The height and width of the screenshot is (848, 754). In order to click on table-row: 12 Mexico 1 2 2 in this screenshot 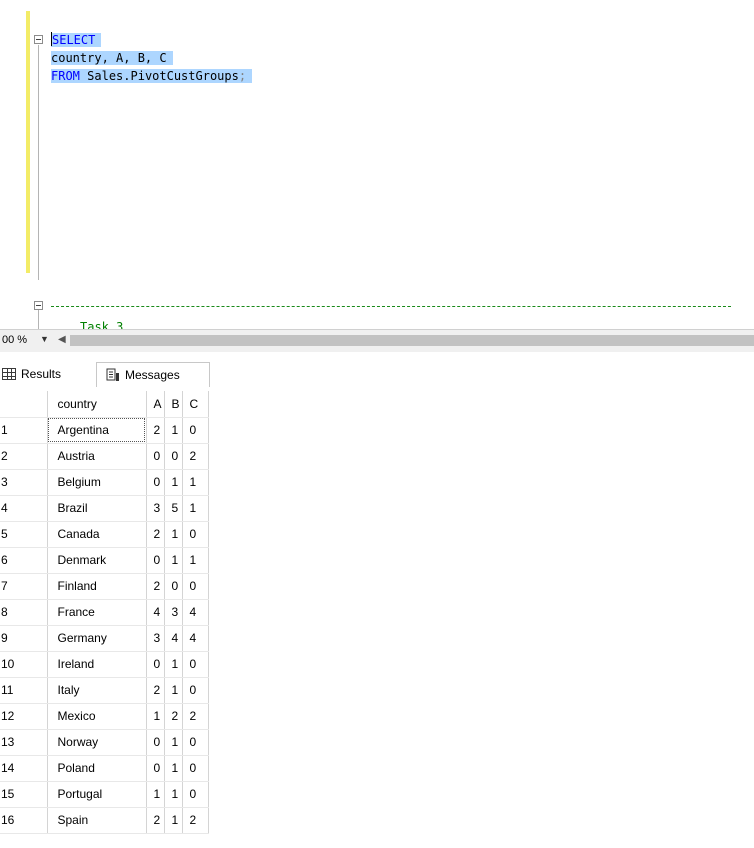, I will do `click(104, 716)`.